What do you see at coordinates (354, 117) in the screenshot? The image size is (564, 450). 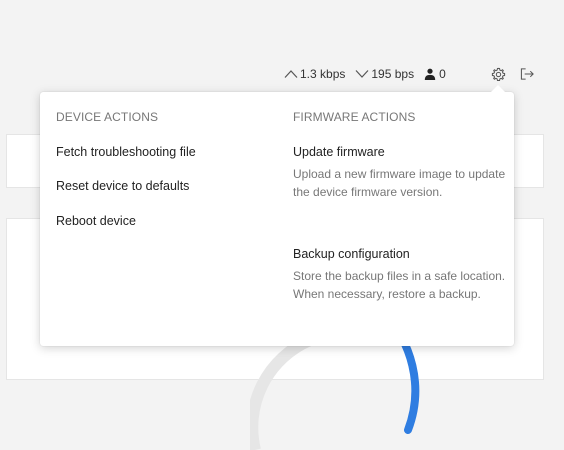 I see `firmware-actions-heading: FIRMWARE ACTIONS` at bounding box center [354, 117].